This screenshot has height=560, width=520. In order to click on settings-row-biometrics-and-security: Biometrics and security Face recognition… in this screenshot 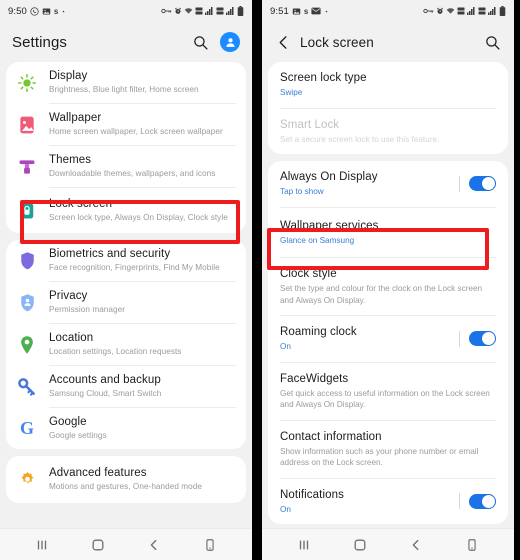, I will do `click(126, 260)`.